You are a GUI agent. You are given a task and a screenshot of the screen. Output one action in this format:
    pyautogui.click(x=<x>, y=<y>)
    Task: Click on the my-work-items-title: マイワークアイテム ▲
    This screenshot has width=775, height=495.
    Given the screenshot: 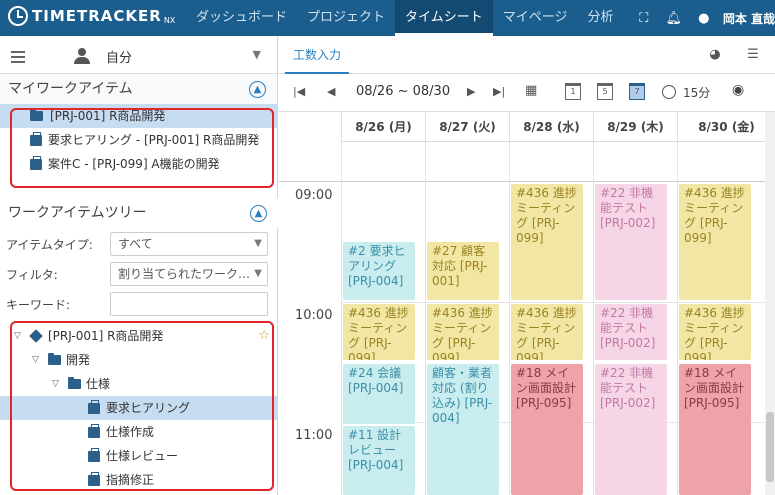 What is the action you would take?
    pyautogui.click(x=138, y=89)
    